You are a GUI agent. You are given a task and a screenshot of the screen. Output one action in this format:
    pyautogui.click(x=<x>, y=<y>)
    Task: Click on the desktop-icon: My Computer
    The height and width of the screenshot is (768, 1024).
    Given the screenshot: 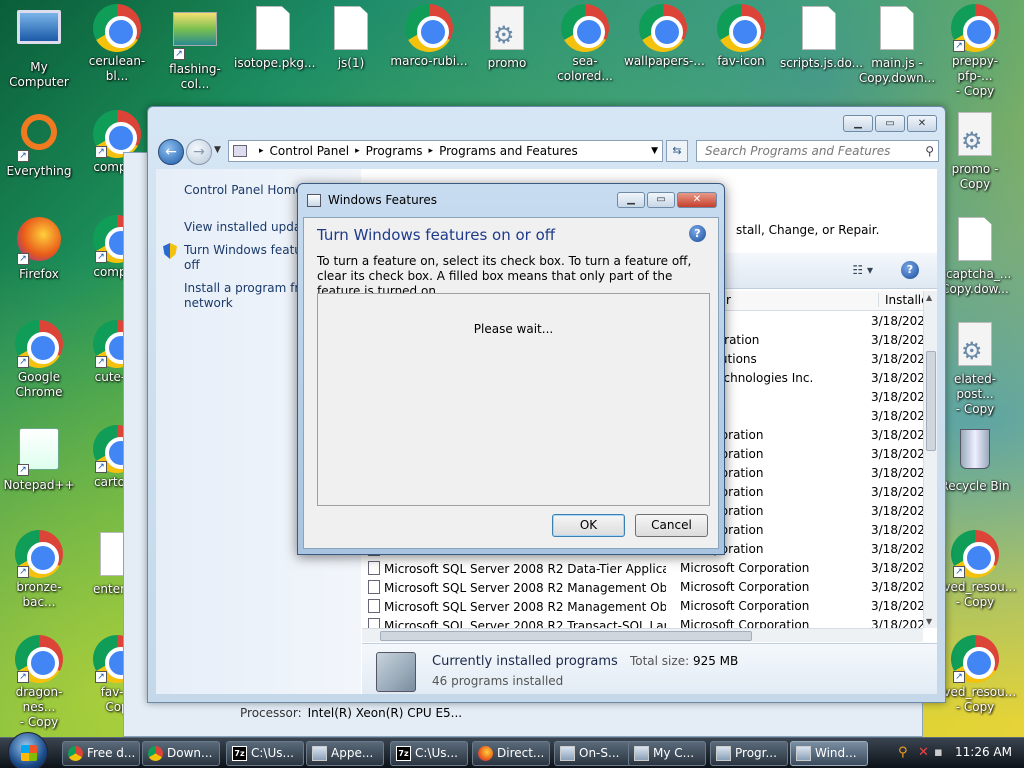 What is the action you would take?
    pyautogui.click(x=39, y=47)
    